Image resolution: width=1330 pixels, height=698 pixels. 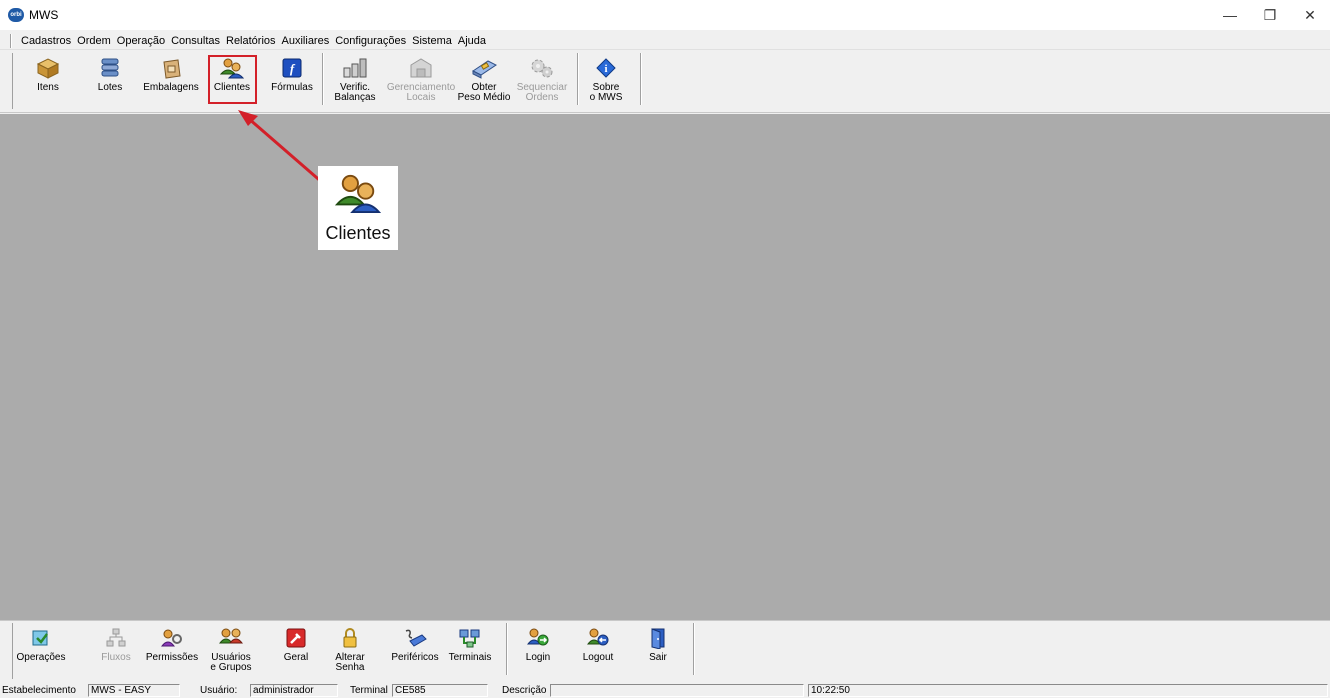 What do you see at coordinates (355, 97) in the screenshot?
I see `toolbar-label-2: Balanças` at bounding box center [355, 97].